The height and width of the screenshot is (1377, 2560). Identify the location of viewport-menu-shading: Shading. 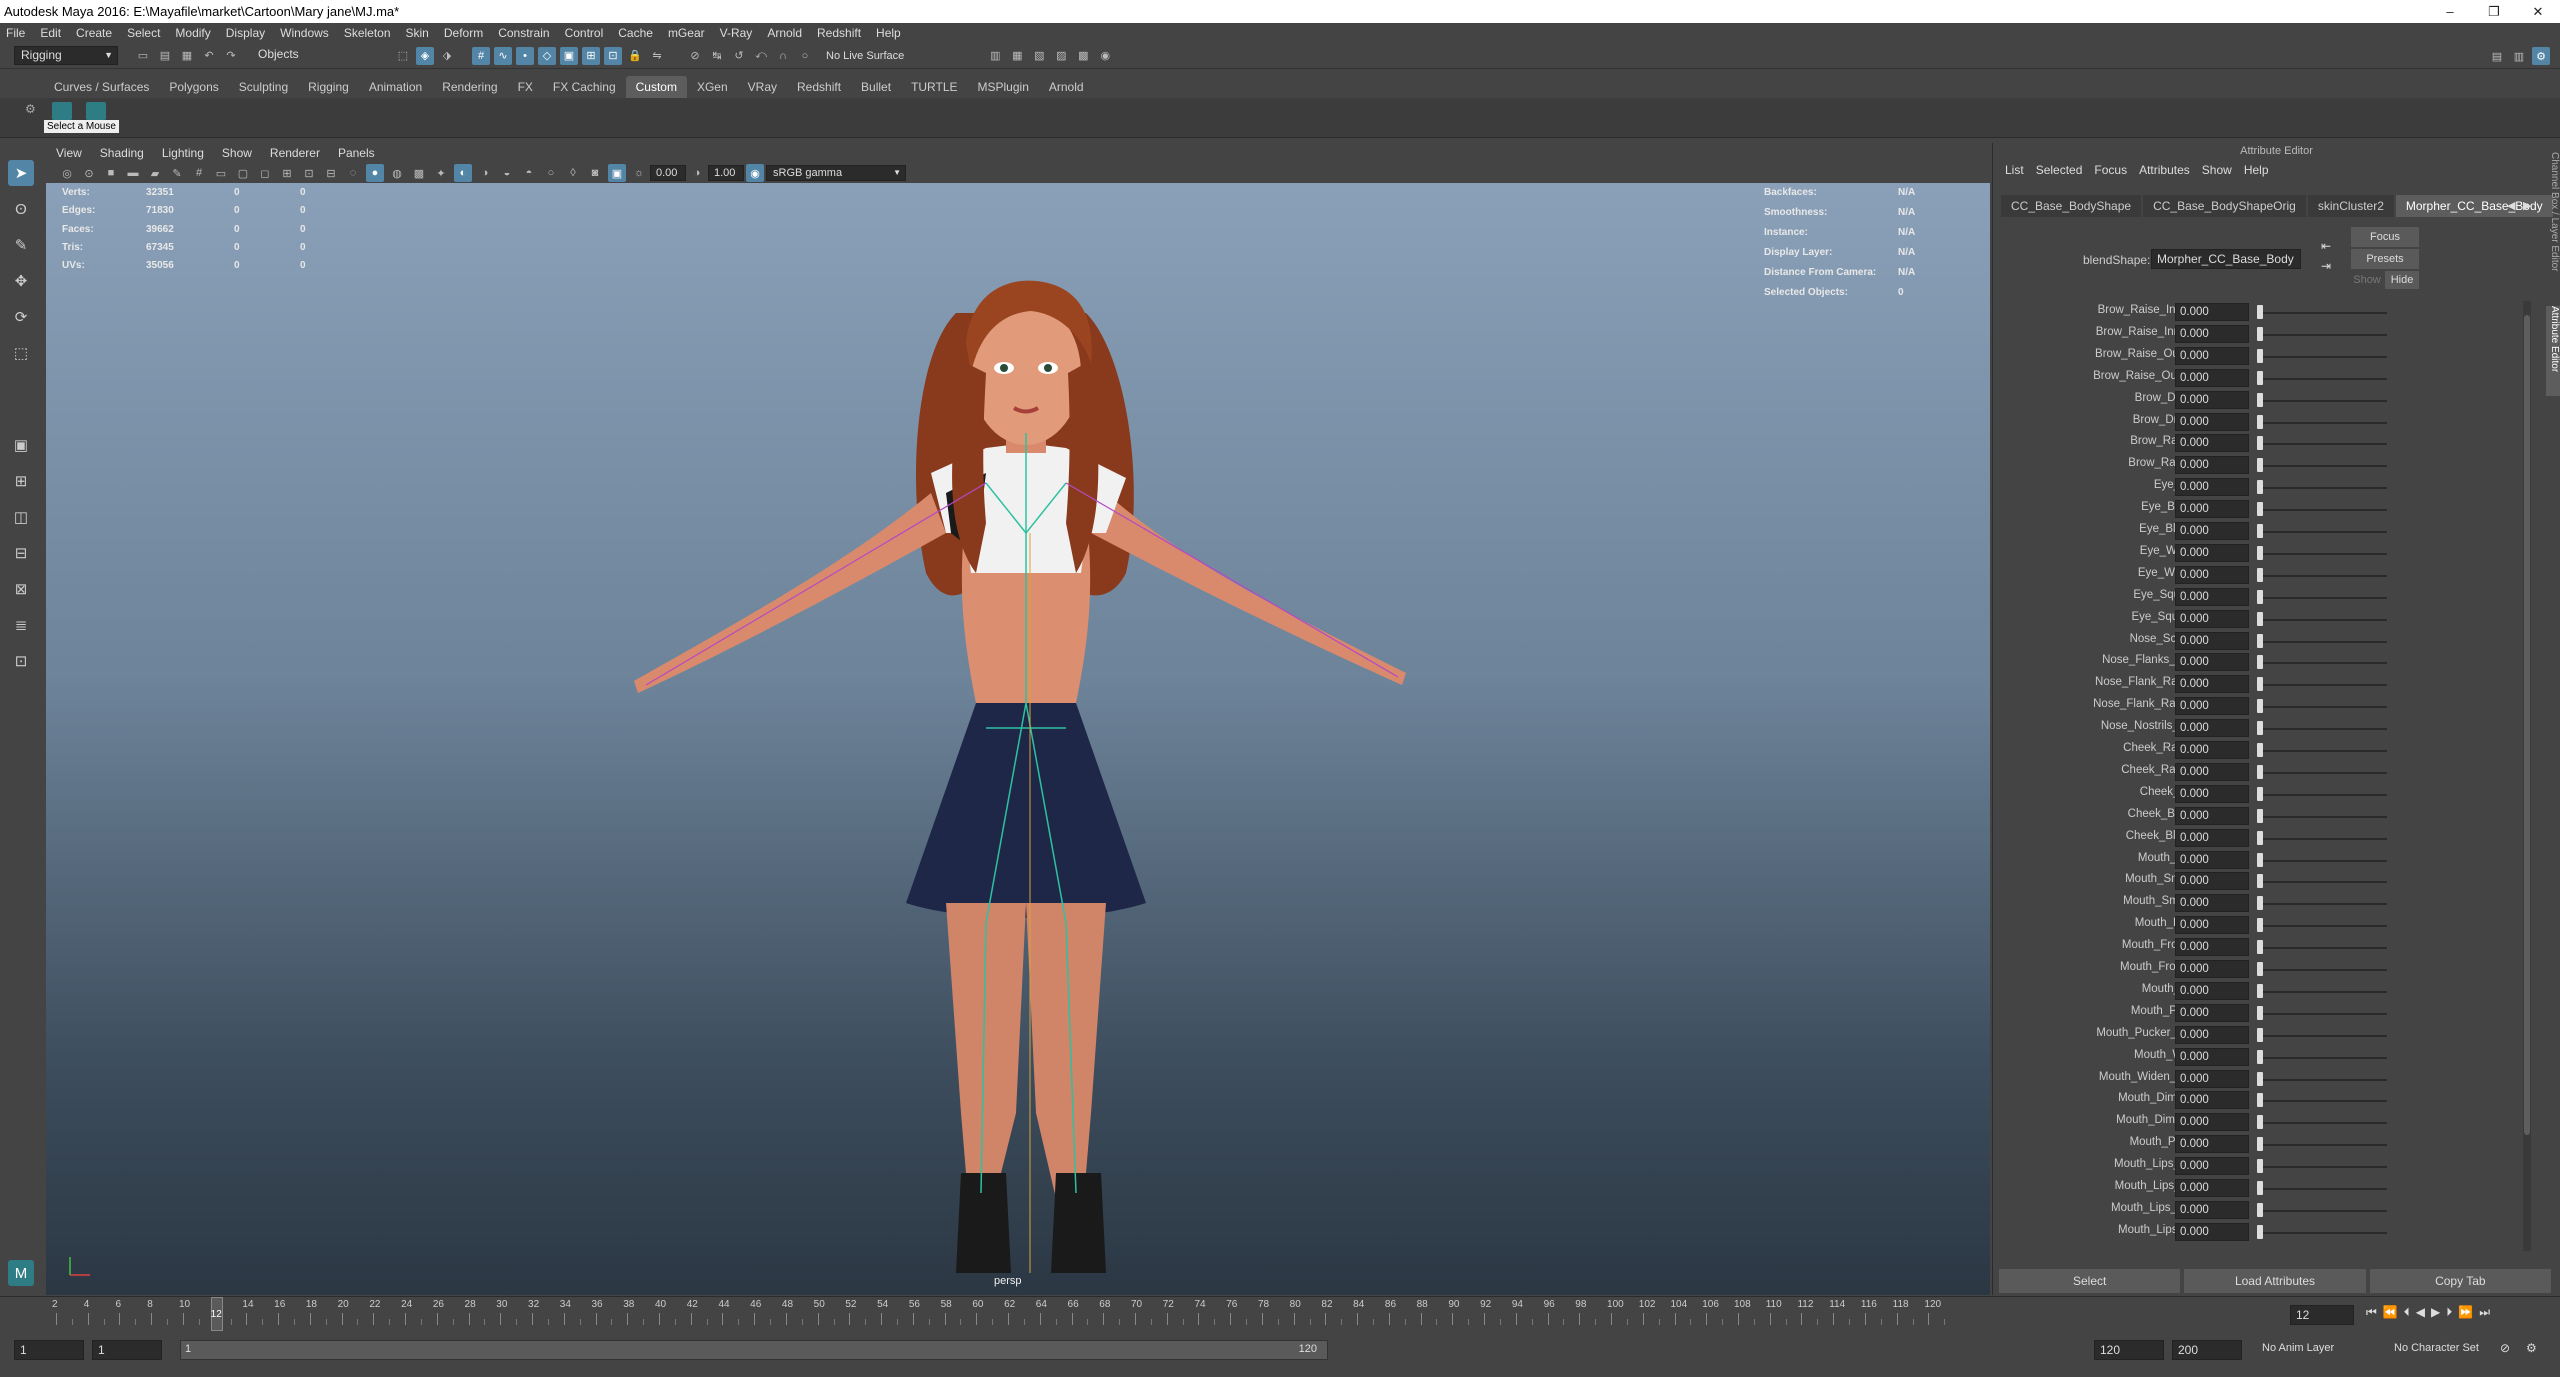
(122, 153).